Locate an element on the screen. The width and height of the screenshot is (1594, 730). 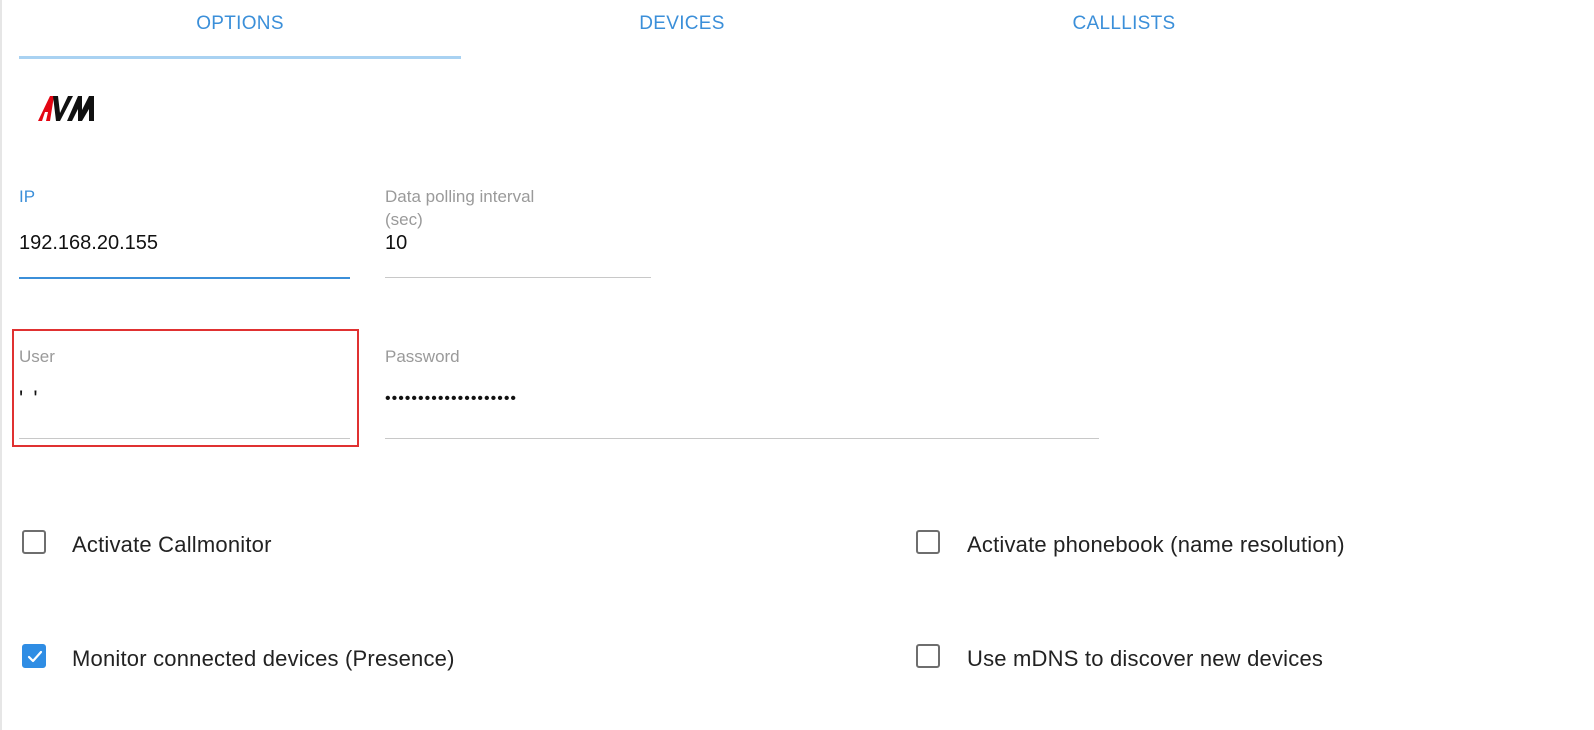
presence-label: Monitor connected devices (Presence) is located at coordinates (263, 659).